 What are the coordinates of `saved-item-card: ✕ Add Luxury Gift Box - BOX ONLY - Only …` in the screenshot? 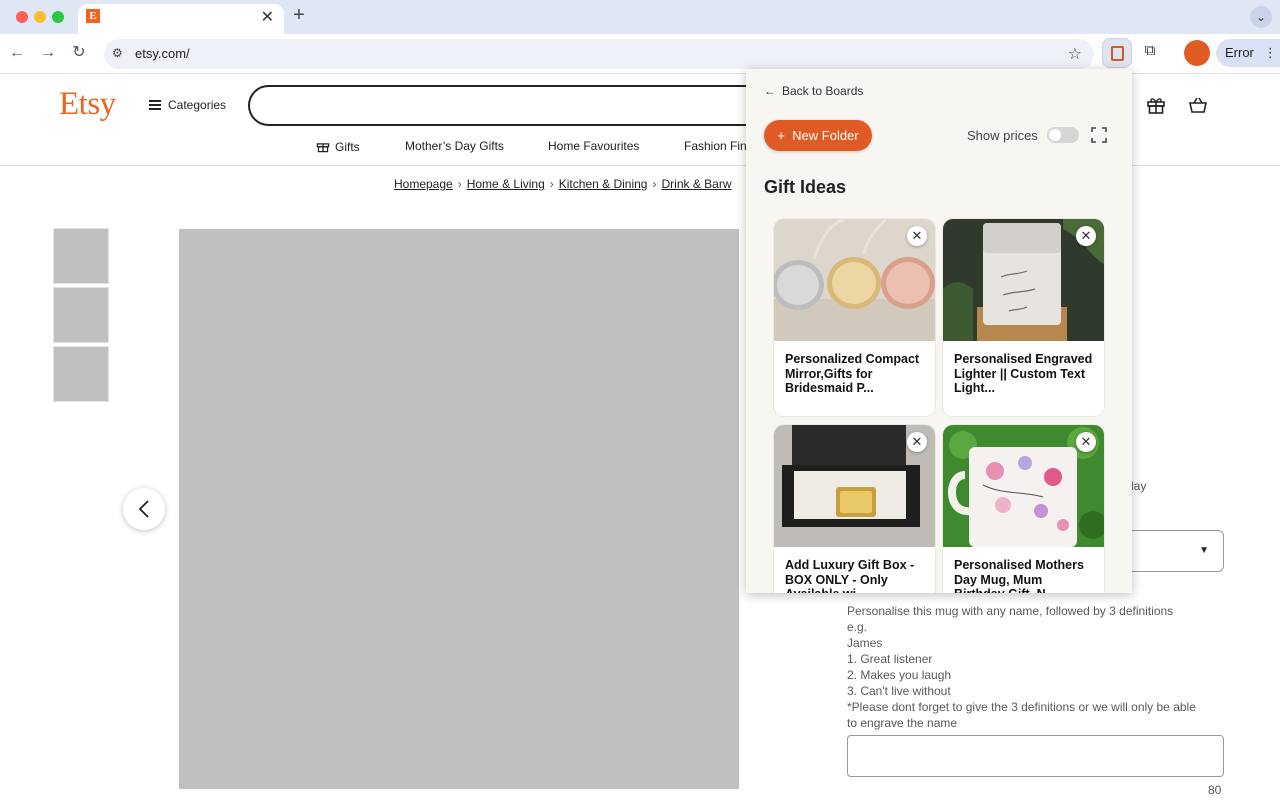 It's located at (854, 509).